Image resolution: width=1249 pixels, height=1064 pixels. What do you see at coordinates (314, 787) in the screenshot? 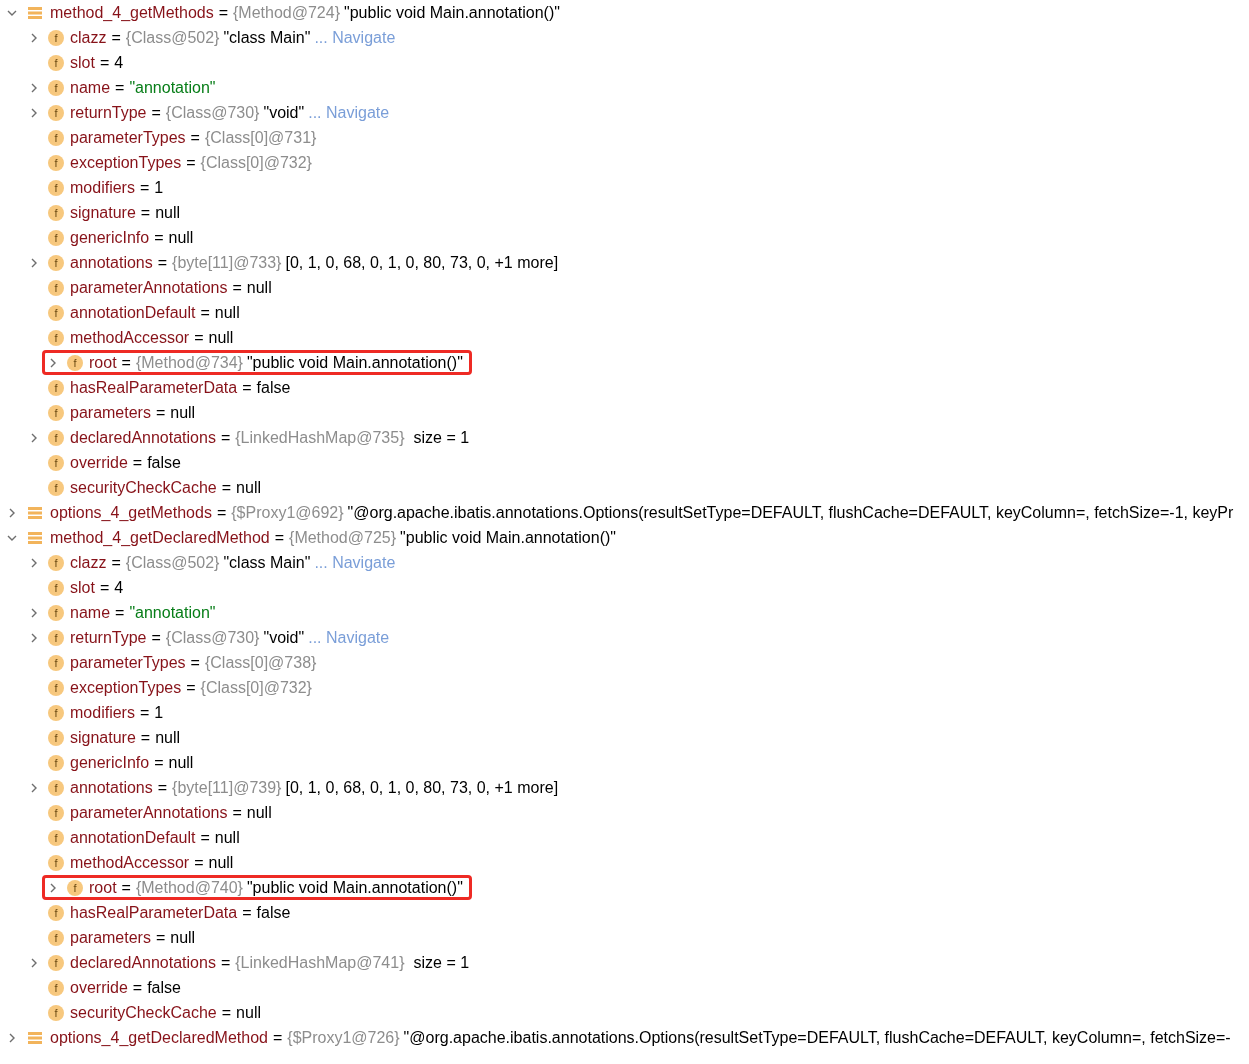
I see `variable-entry: annotations = {byte[11]@739} [0, 1, 0, 68, 0, 1, 0, 80, 73, 0, +1 more]` at bounding box center [314, 787].